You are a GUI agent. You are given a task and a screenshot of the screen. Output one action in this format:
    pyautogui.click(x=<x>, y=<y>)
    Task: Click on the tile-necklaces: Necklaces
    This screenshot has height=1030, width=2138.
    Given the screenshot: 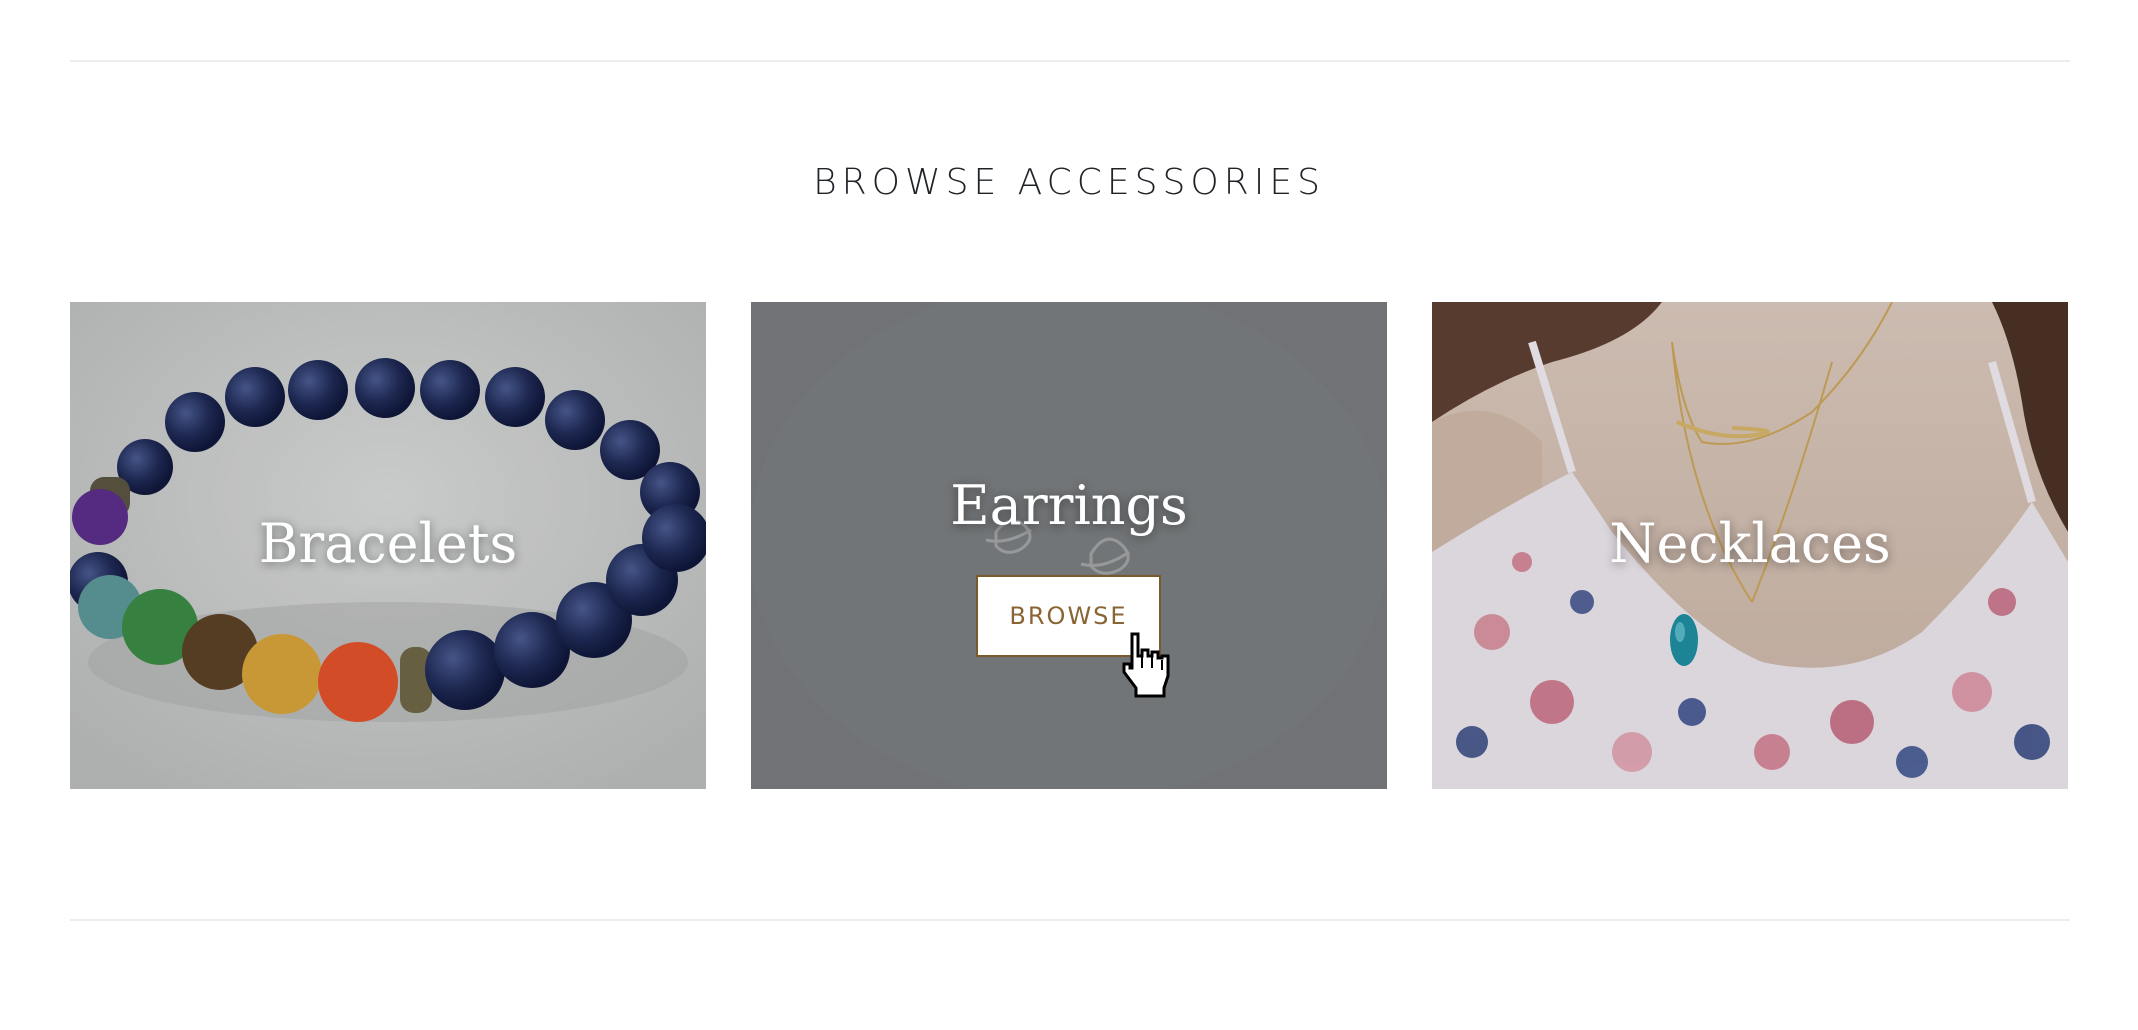 What is the action you would take?
    pyautogui.click(x=1750, y=545)
    